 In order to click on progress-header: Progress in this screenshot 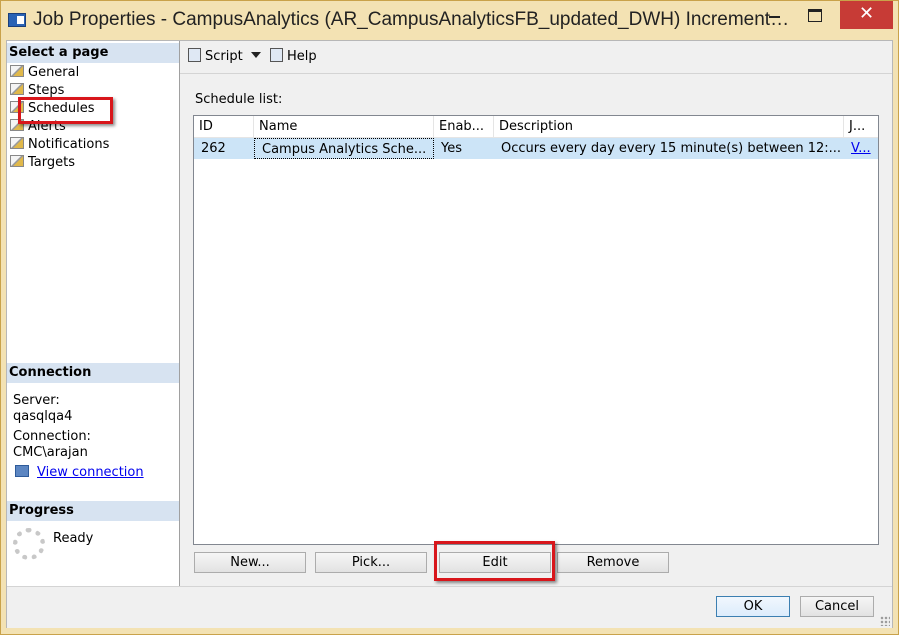, I will do `click(93, 511)`.